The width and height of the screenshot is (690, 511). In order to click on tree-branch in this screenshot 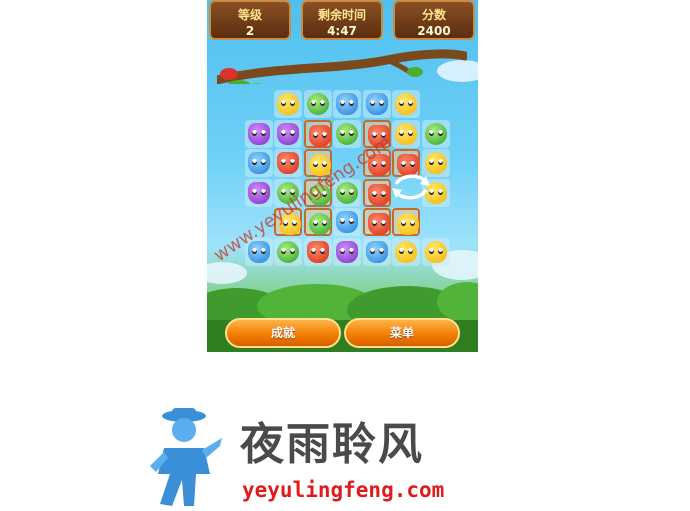, I will do `click(342, 66)`.